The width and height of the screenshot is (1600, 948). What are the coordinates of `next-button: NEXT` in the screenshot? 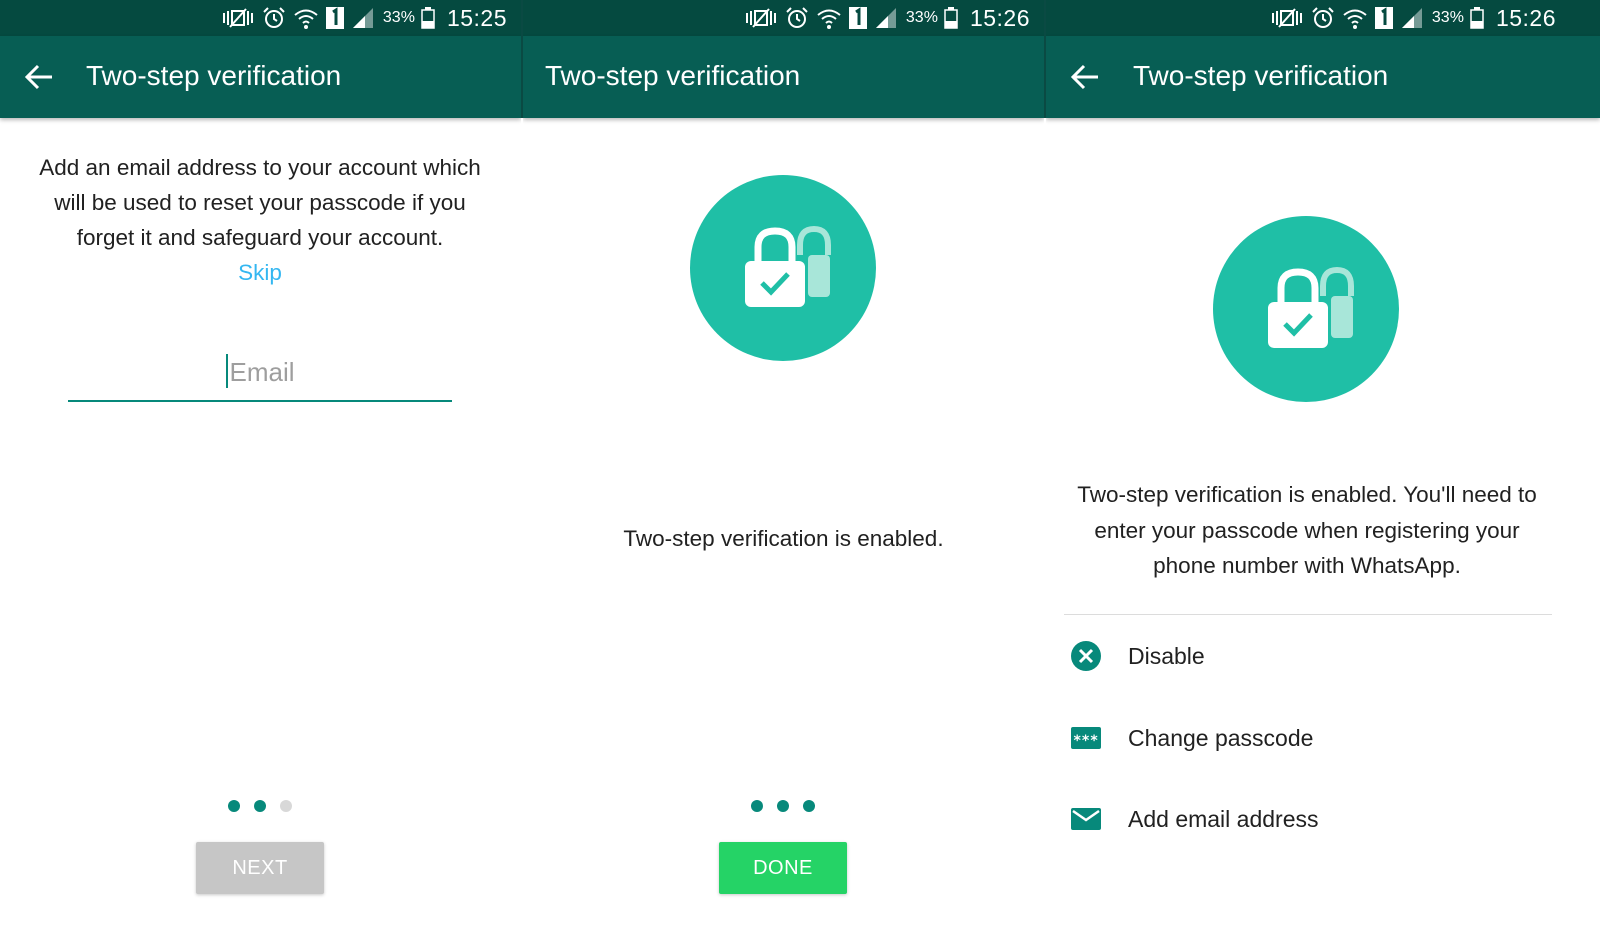 It's located at (260, 868).